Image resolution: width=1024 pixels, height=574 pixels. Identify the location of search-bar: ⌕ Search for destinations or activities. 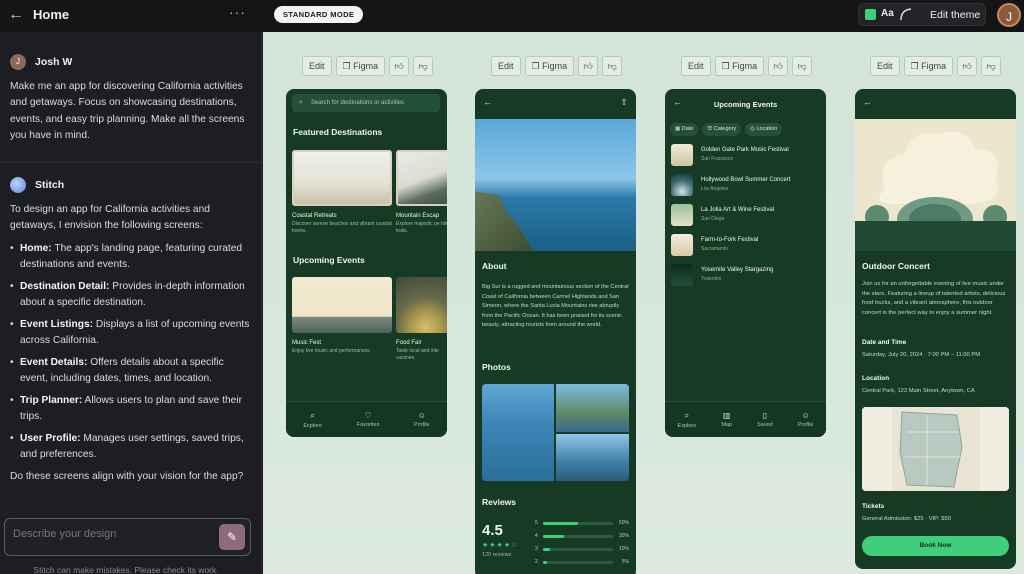
(366, 103).